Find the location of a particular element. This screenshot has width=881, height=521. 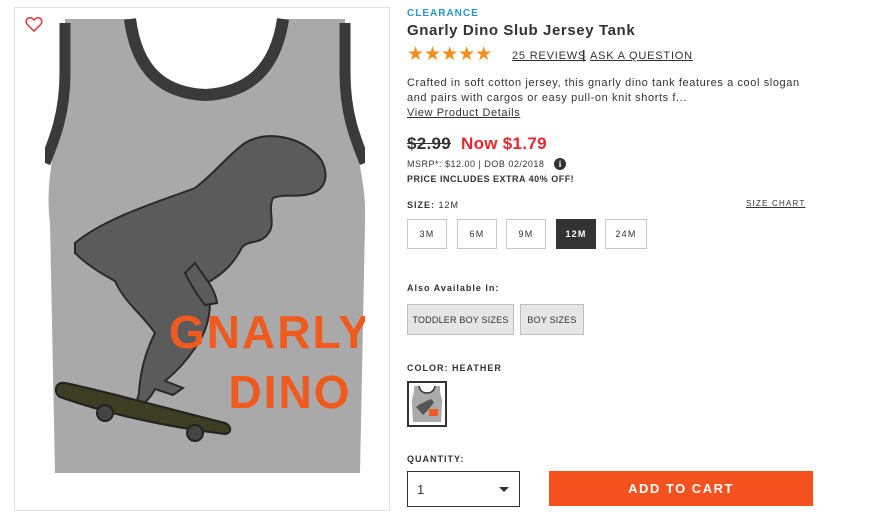

size-option-24m: 24M is located at coordinates (626, 234).